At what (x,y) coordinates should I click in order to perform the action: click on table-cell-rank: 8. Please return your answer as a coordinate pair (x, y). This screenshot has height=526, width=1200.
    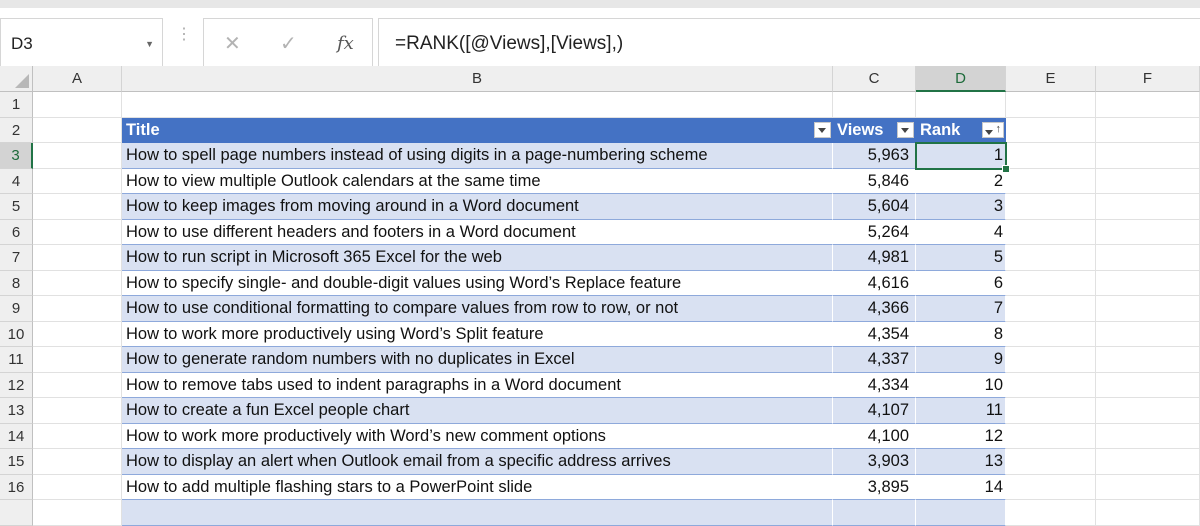
    Looking at the image, I should click on (961, 334).